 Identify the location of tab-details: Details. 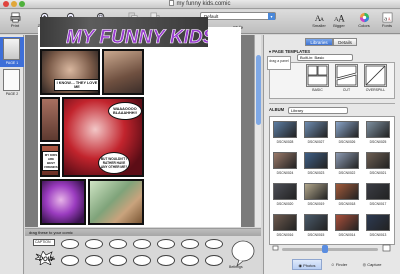
(345, 42).